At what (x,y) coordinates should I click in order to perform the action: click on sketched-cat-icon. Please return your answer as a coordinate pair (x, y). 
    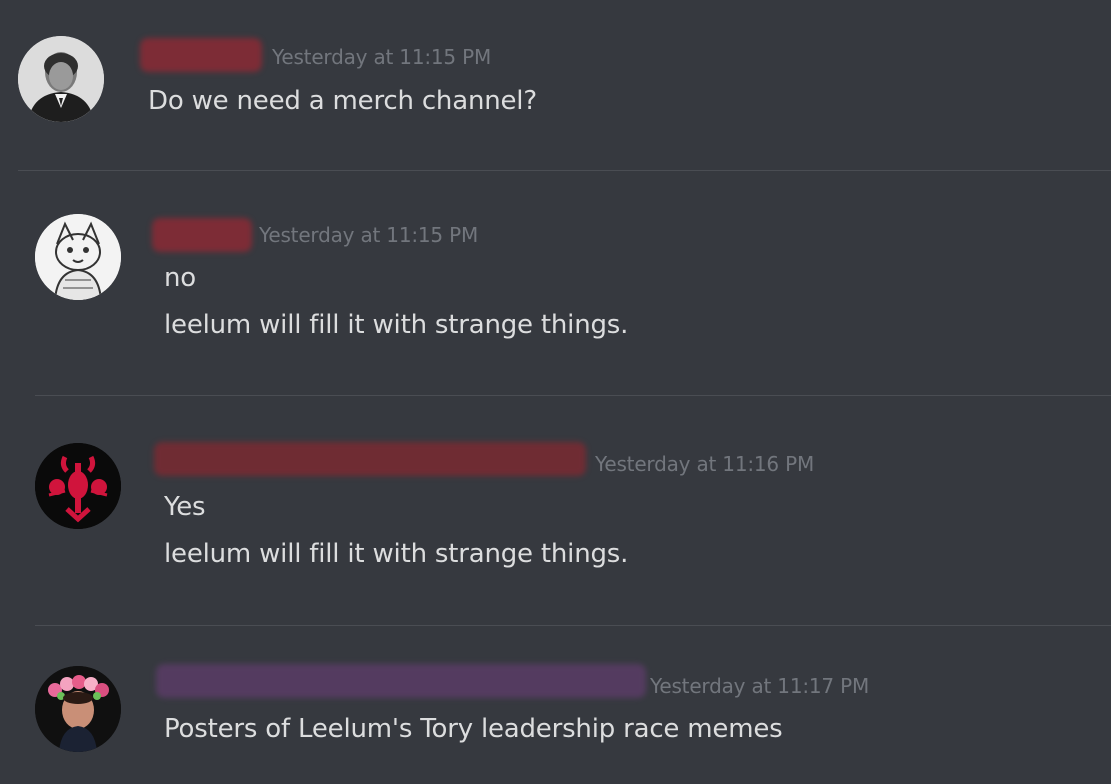
    Looking at the image, I should click on (78, 257).